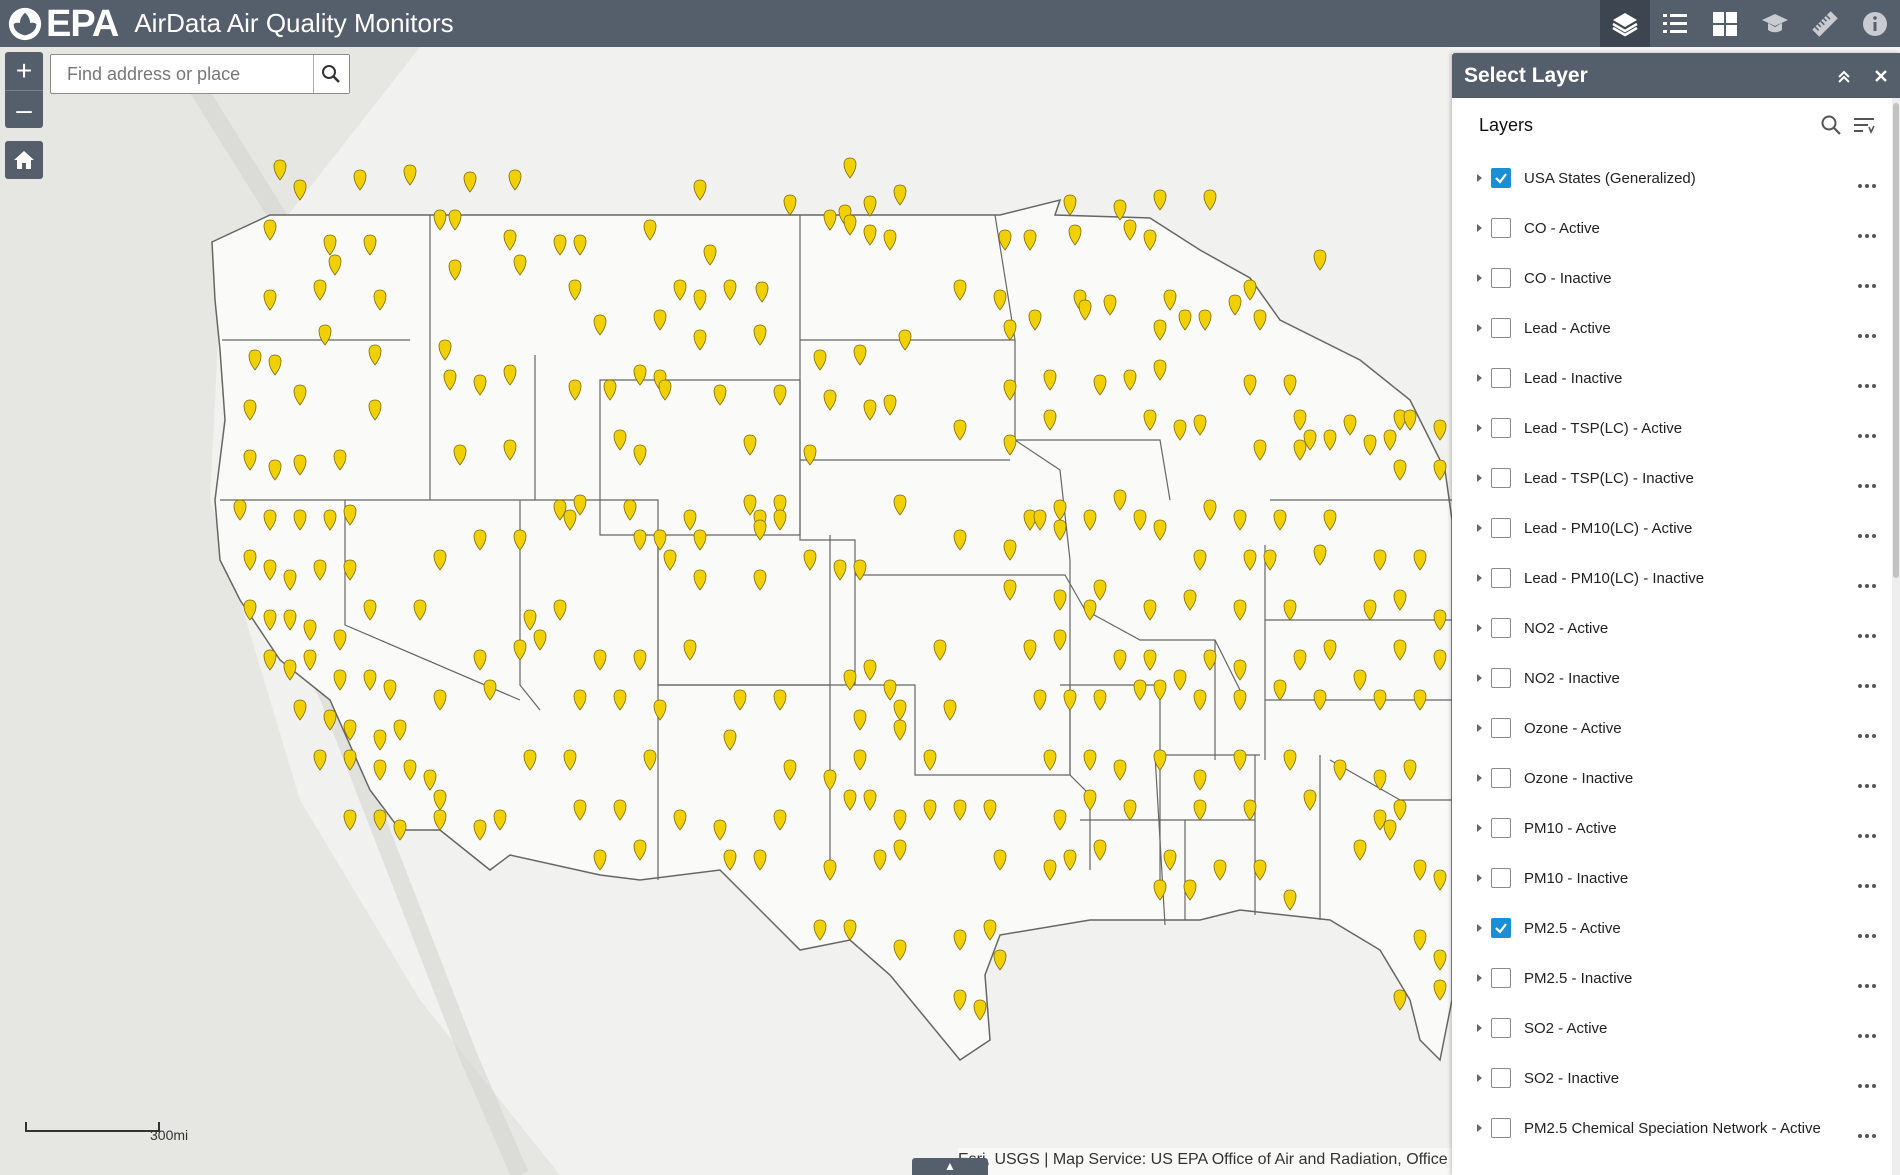 The height and width of the screenshot is (1175, 1900). I want to click on layer-row: CO - Active, so click(1672, 228).